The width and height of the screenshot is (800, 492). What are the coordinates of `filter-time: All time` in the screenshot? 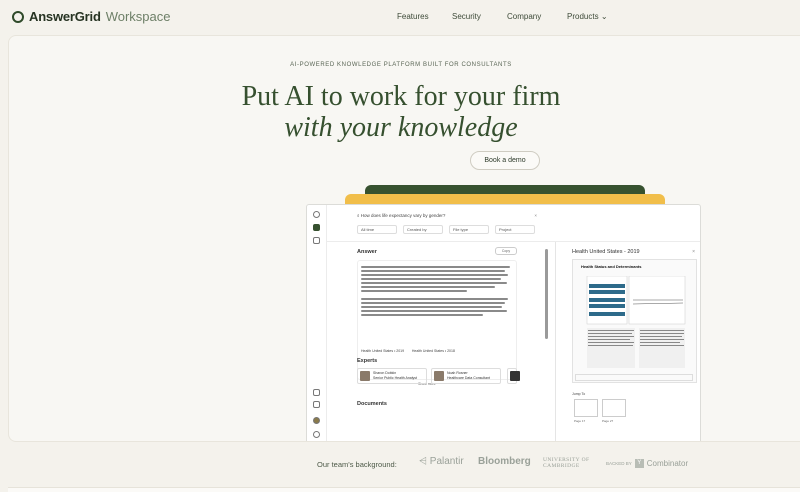 It's located at (377, 229).